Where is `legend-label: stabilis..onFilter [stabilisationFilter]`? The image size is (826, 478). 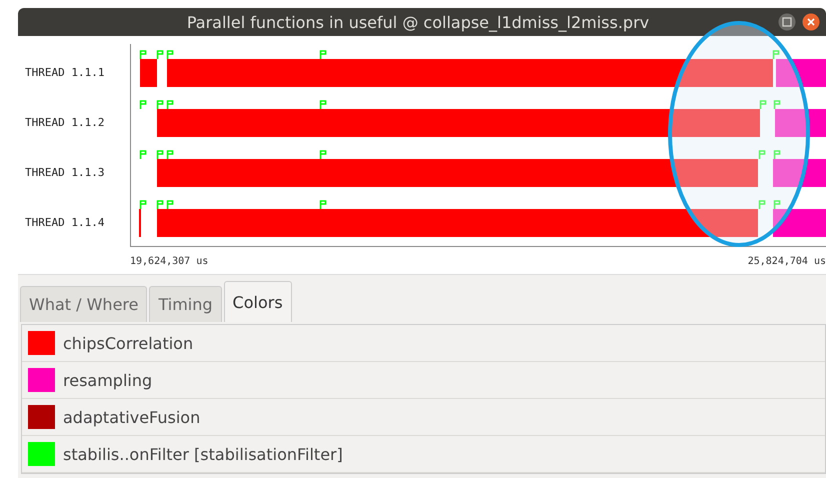 legend-label: stabilis..onFilter [stabilisationFilter] is located at coordinates (203, 454).